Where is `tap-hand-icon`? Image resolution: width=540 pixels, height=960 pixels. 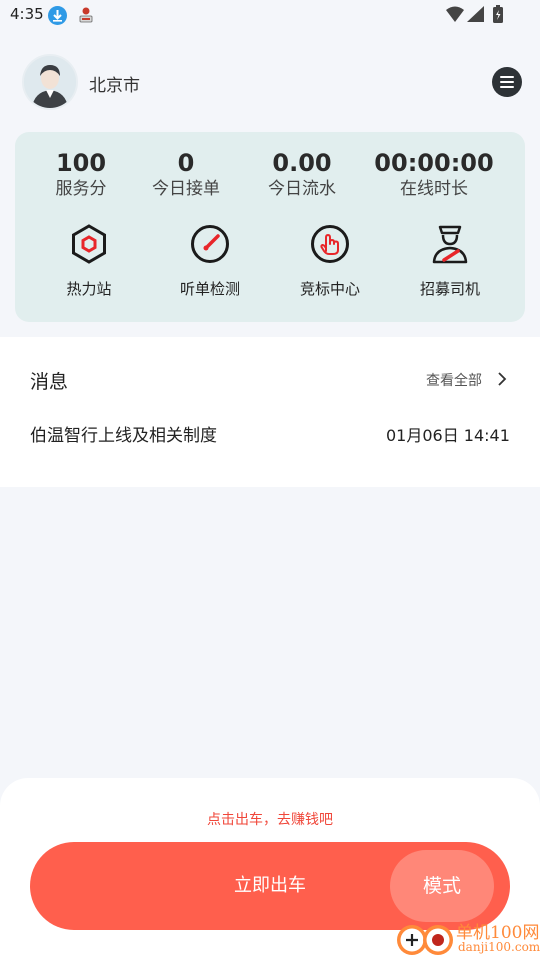 tap-hand-icon is located at coordinates (330, 244).